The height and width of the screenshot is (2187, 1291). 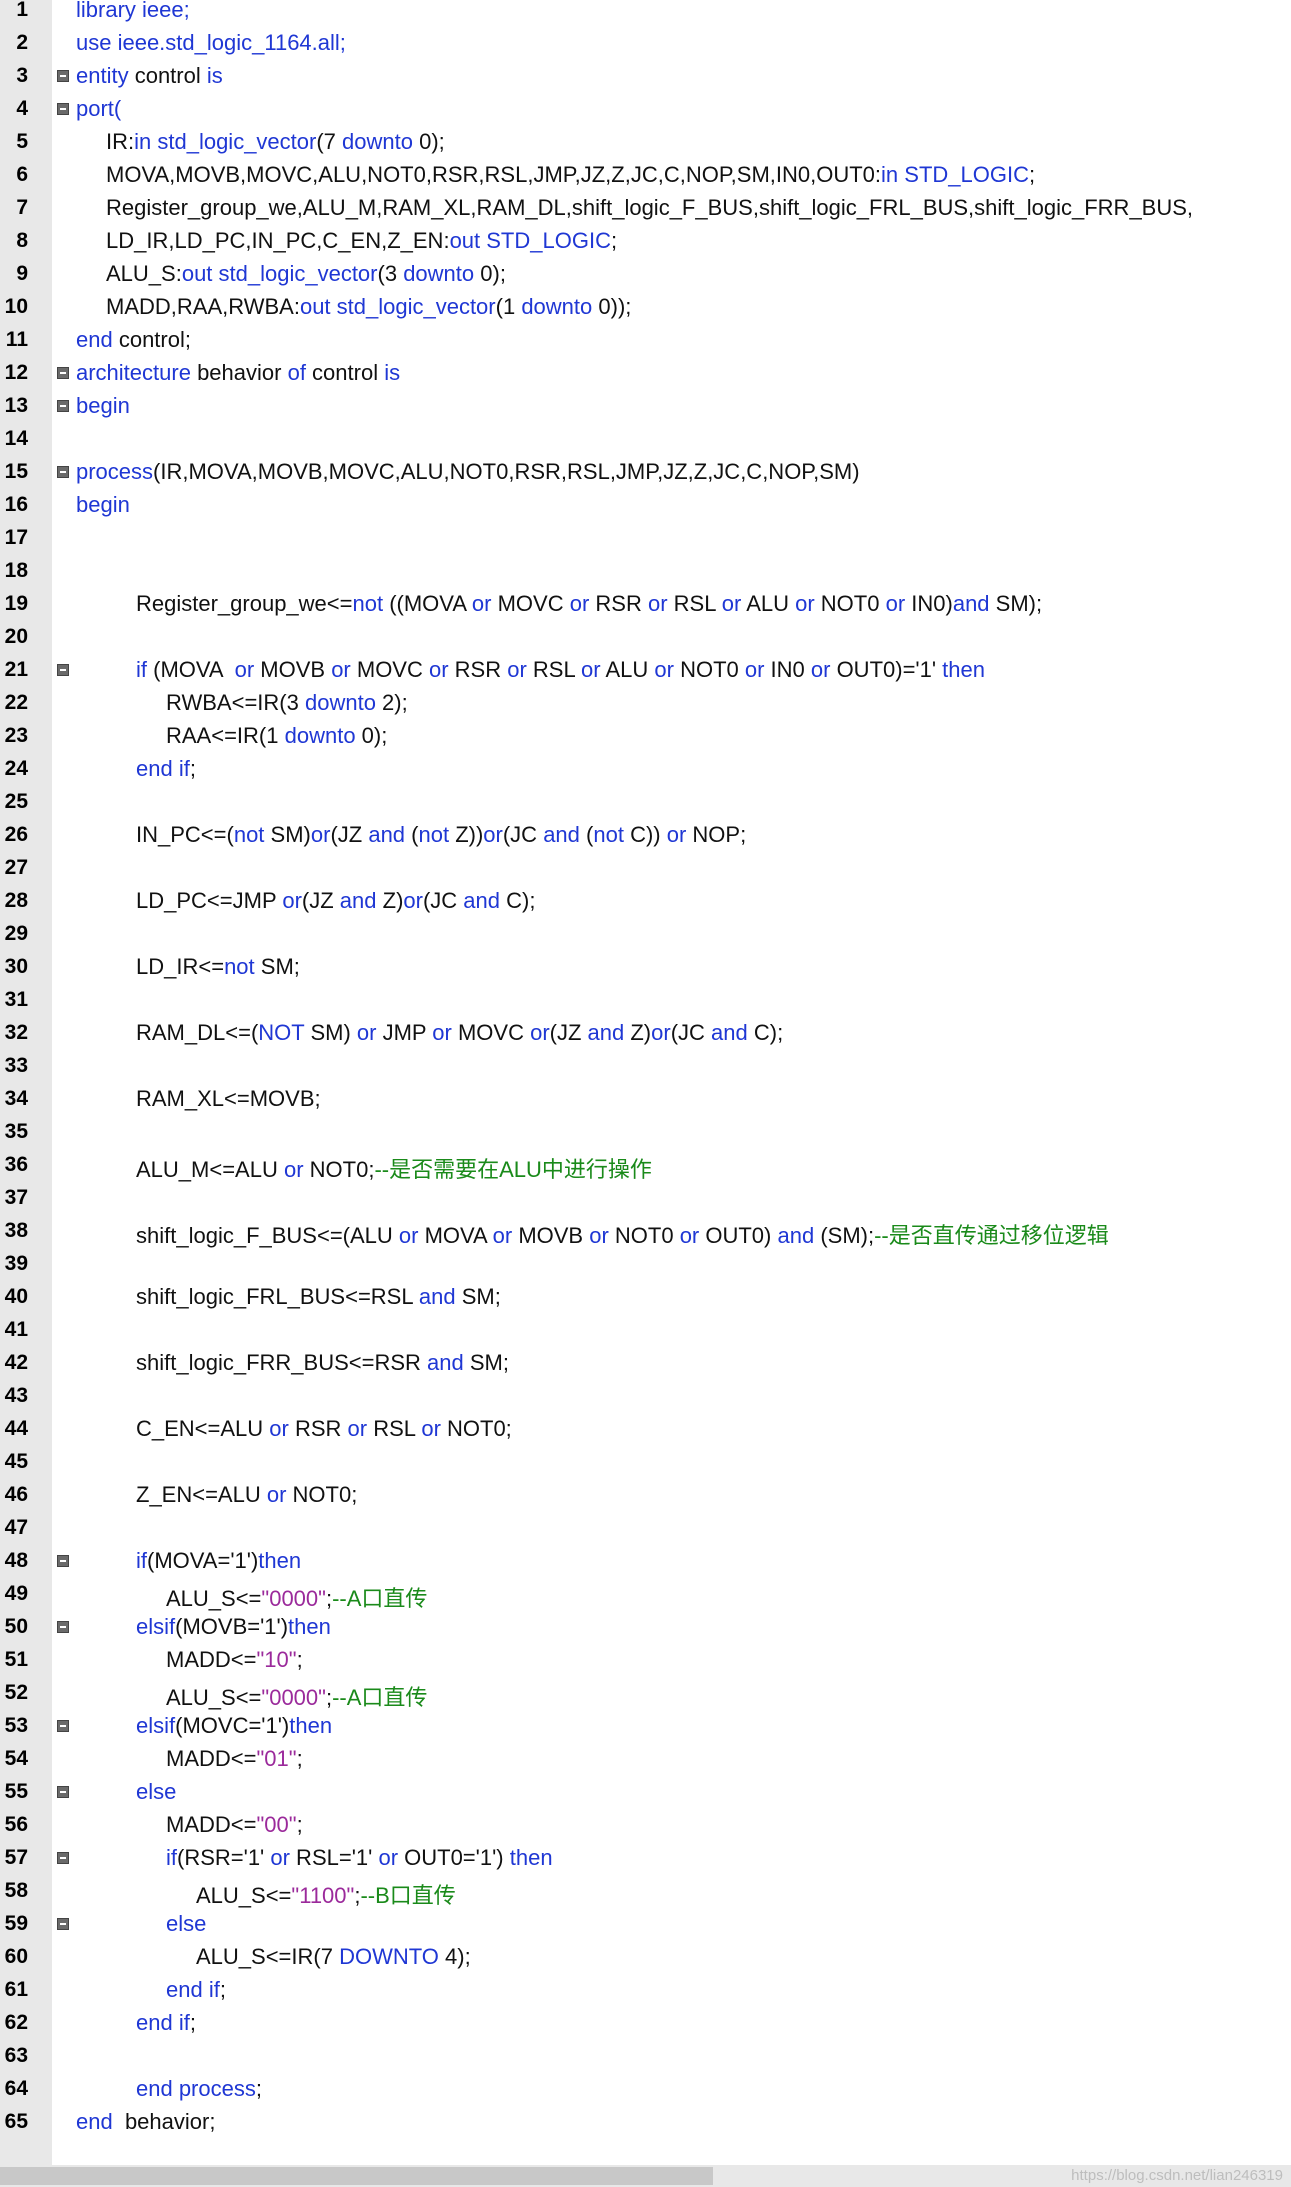 I want to click on code-line: 52 ALU_S<="0000";--A口直传, so click(x=645, y=1693).